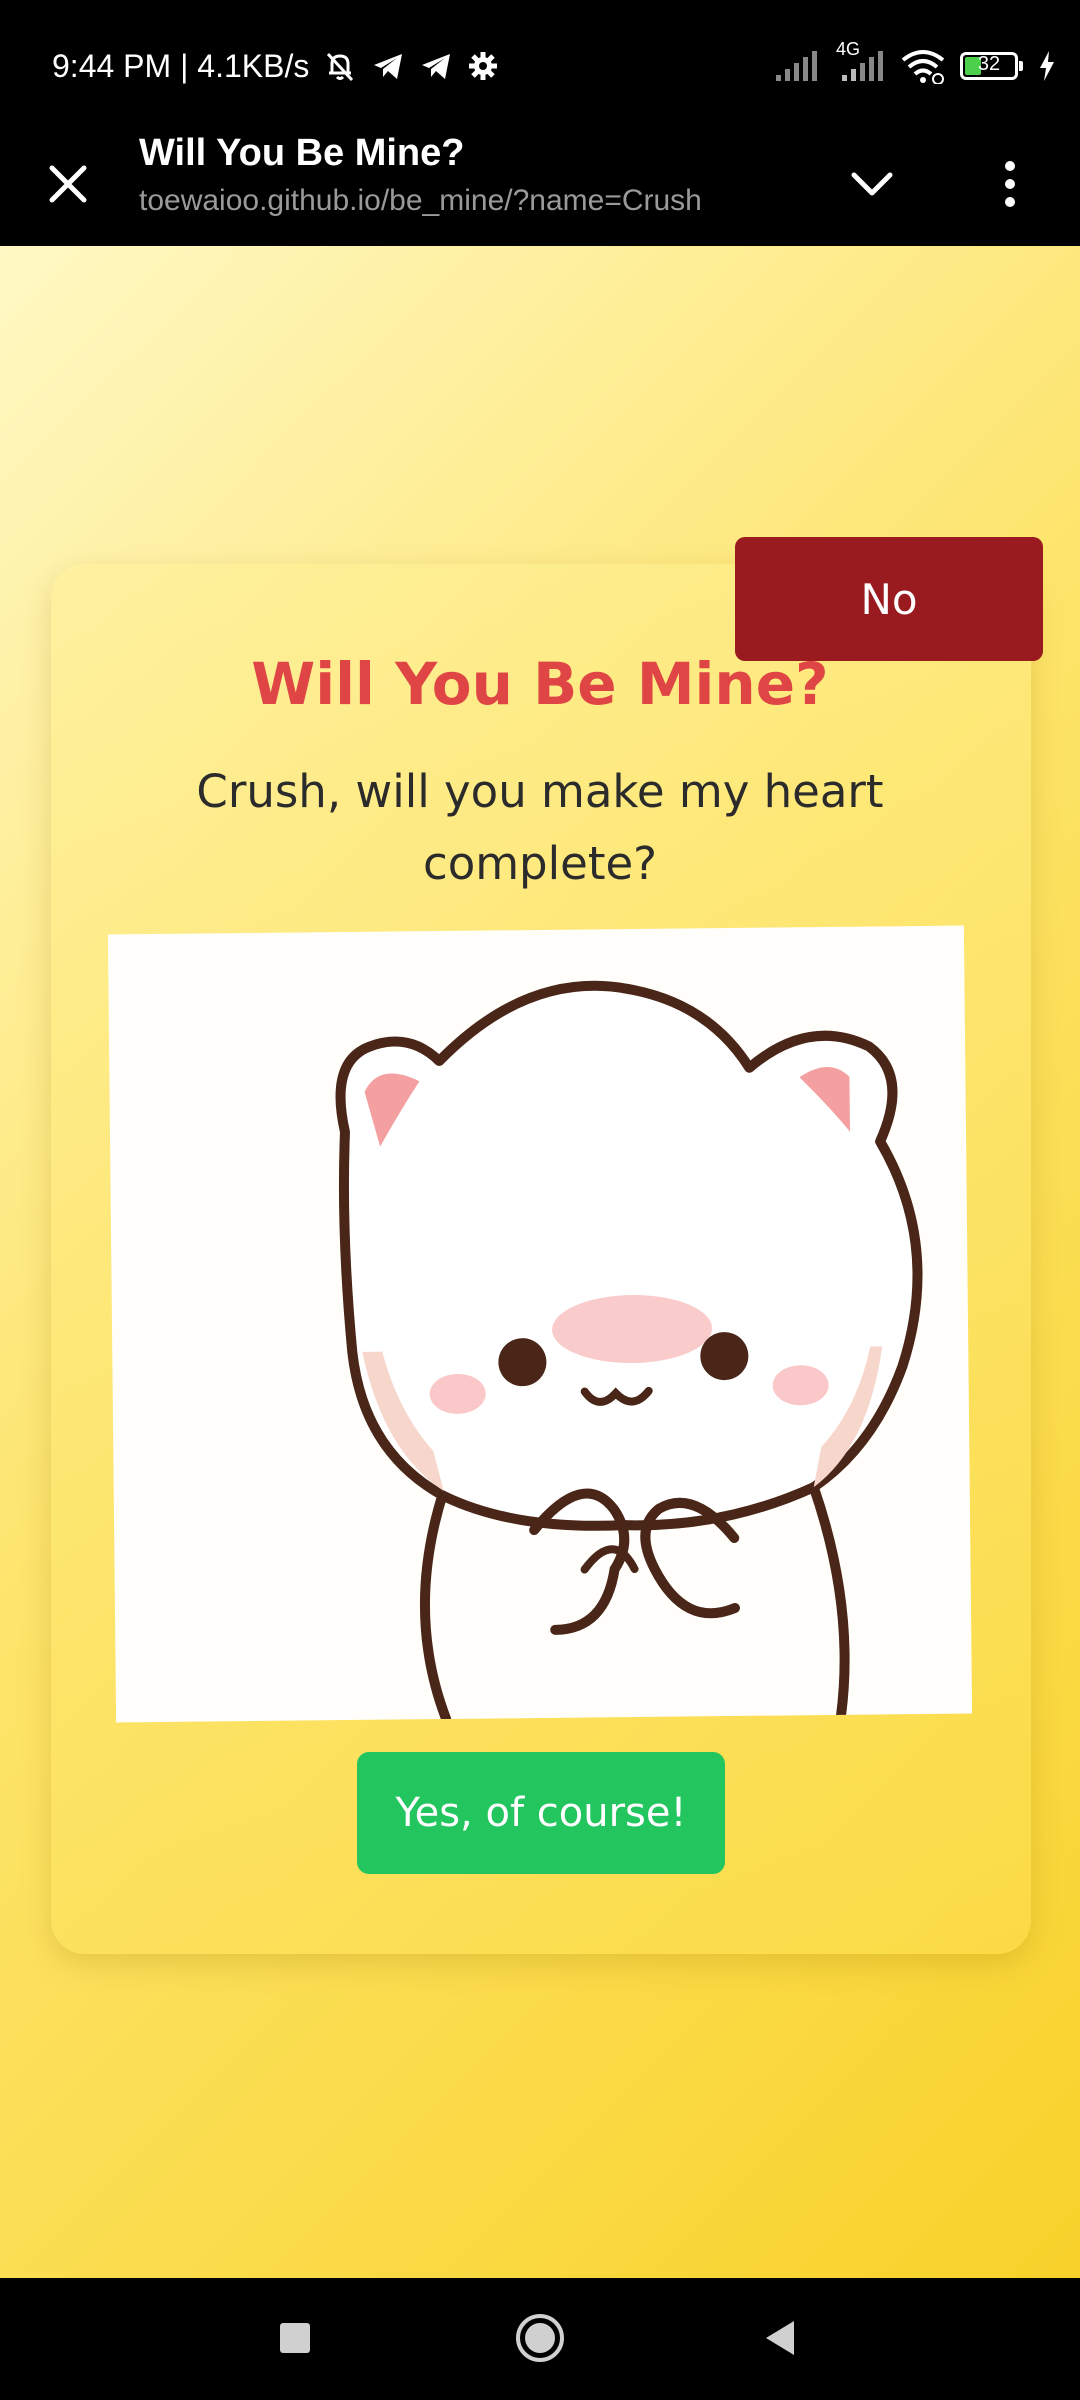  I want to click on more-options-button, so click(1010, 184).